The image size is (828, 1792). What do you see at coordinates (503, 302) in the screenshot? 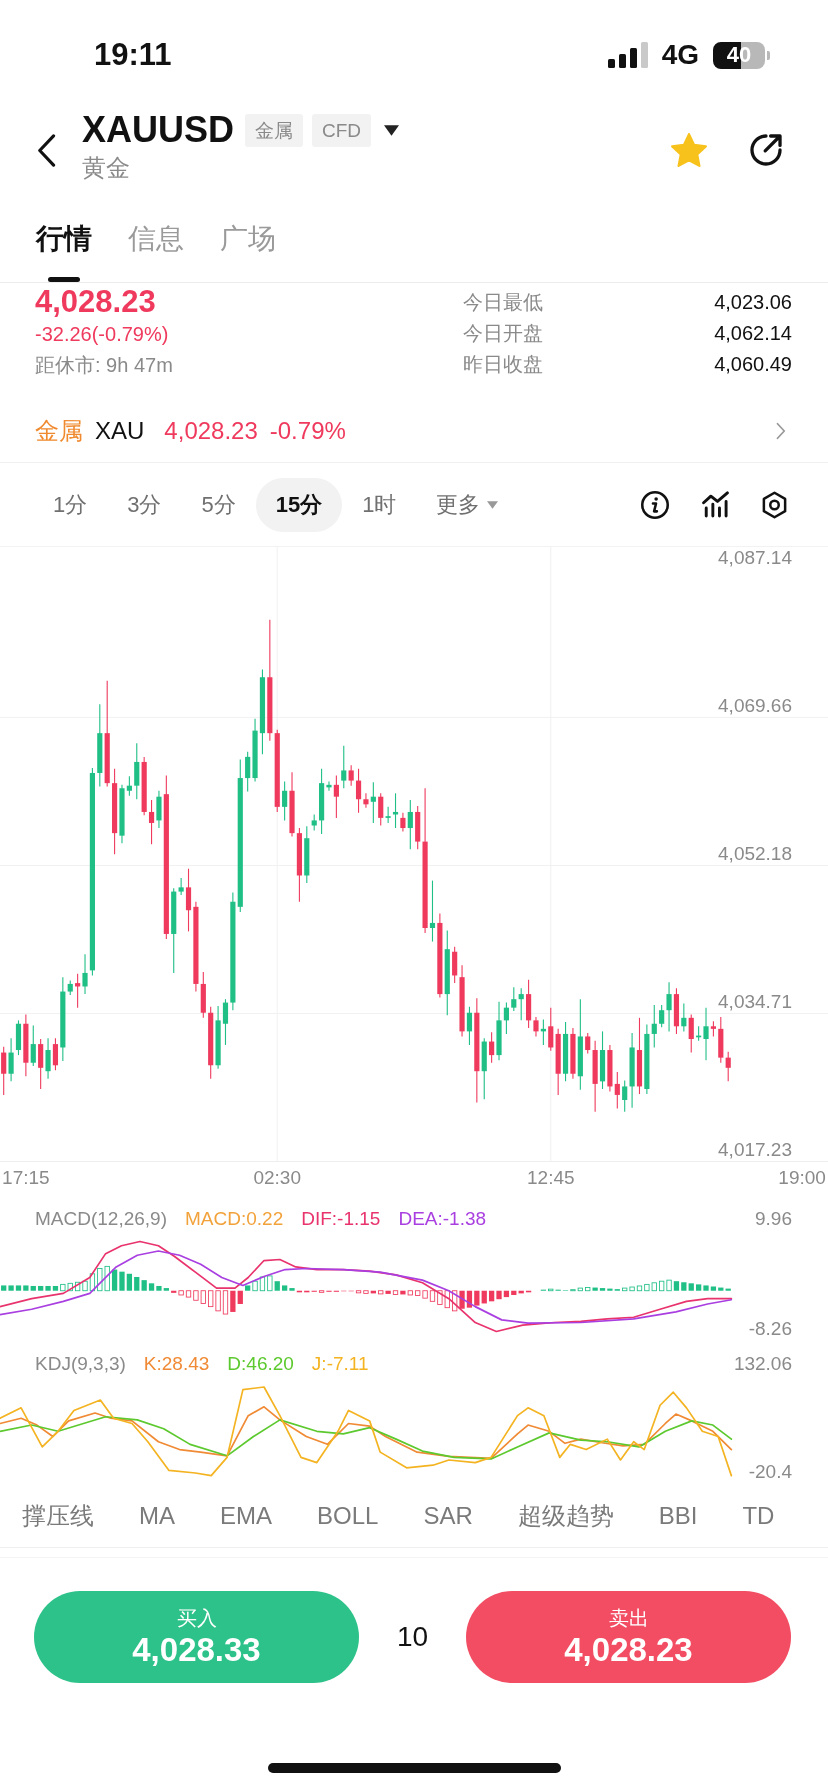
I see `stat-label: 今日最低` at bounding box center [503, 302].